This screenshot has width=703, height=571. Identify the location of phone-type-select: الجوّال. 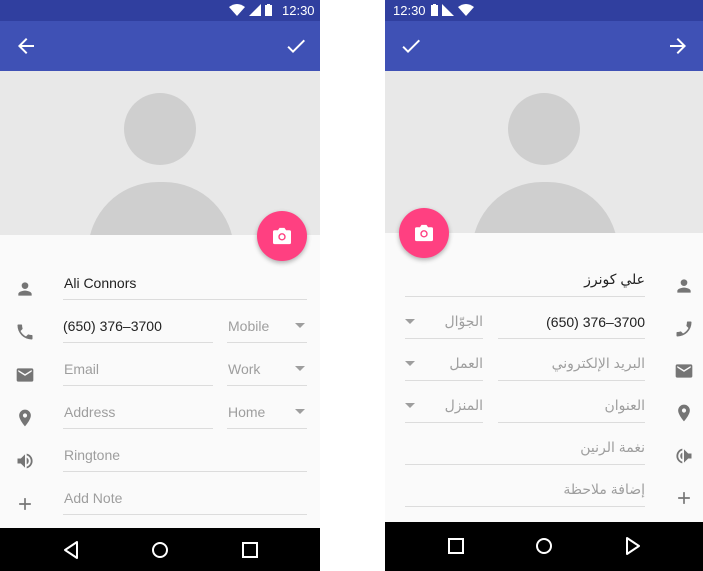
(444, 318).